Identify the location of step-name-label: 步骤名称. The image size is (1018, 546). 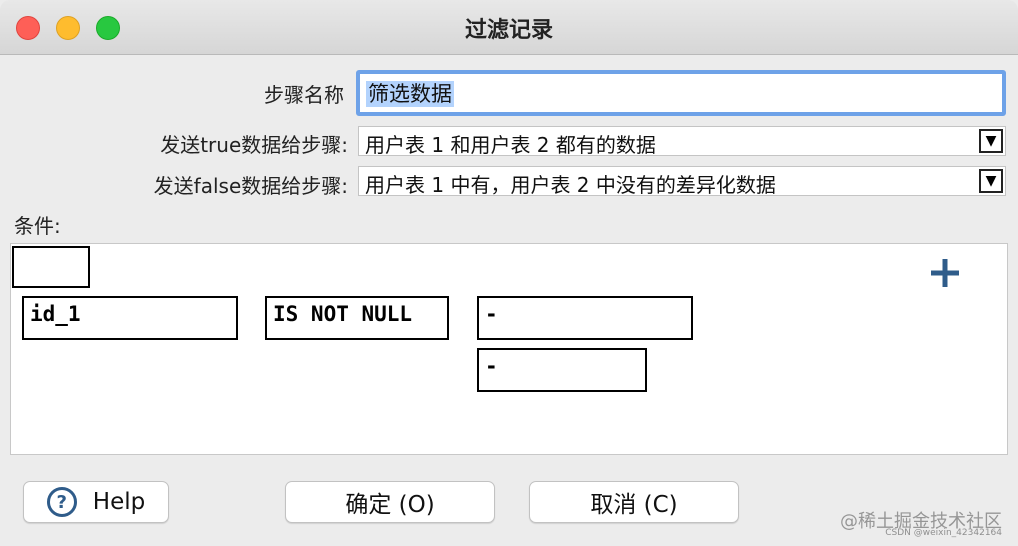
(304, 95).